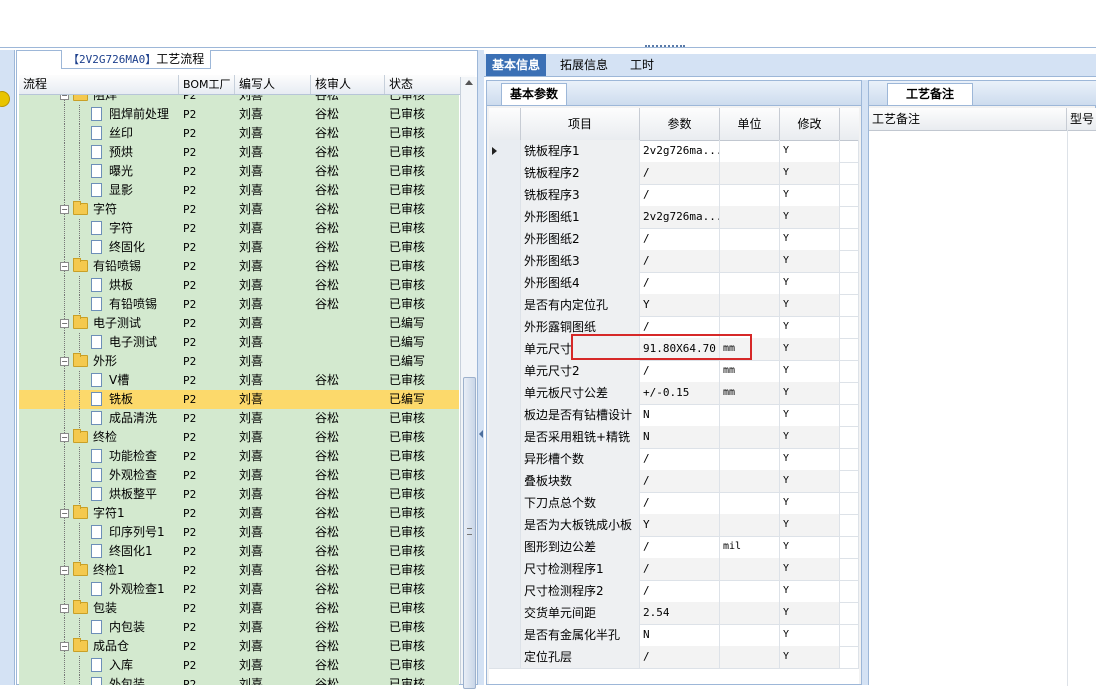 This screenshot has width=1096, height=689. I want to click on tree-step-row: 内包装 P2 刘喜 谷松 已审核, so click(239, 627).